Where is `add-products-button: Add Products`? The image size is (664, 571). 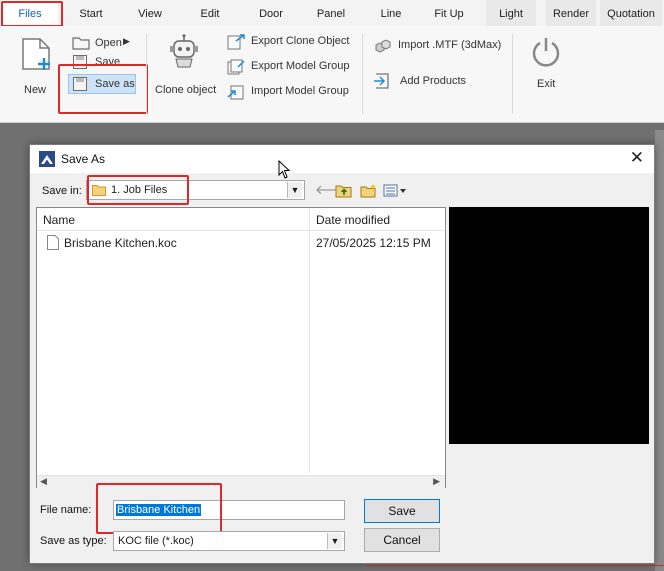 add-products-button: Add Products is located at coordinates (437, 81).